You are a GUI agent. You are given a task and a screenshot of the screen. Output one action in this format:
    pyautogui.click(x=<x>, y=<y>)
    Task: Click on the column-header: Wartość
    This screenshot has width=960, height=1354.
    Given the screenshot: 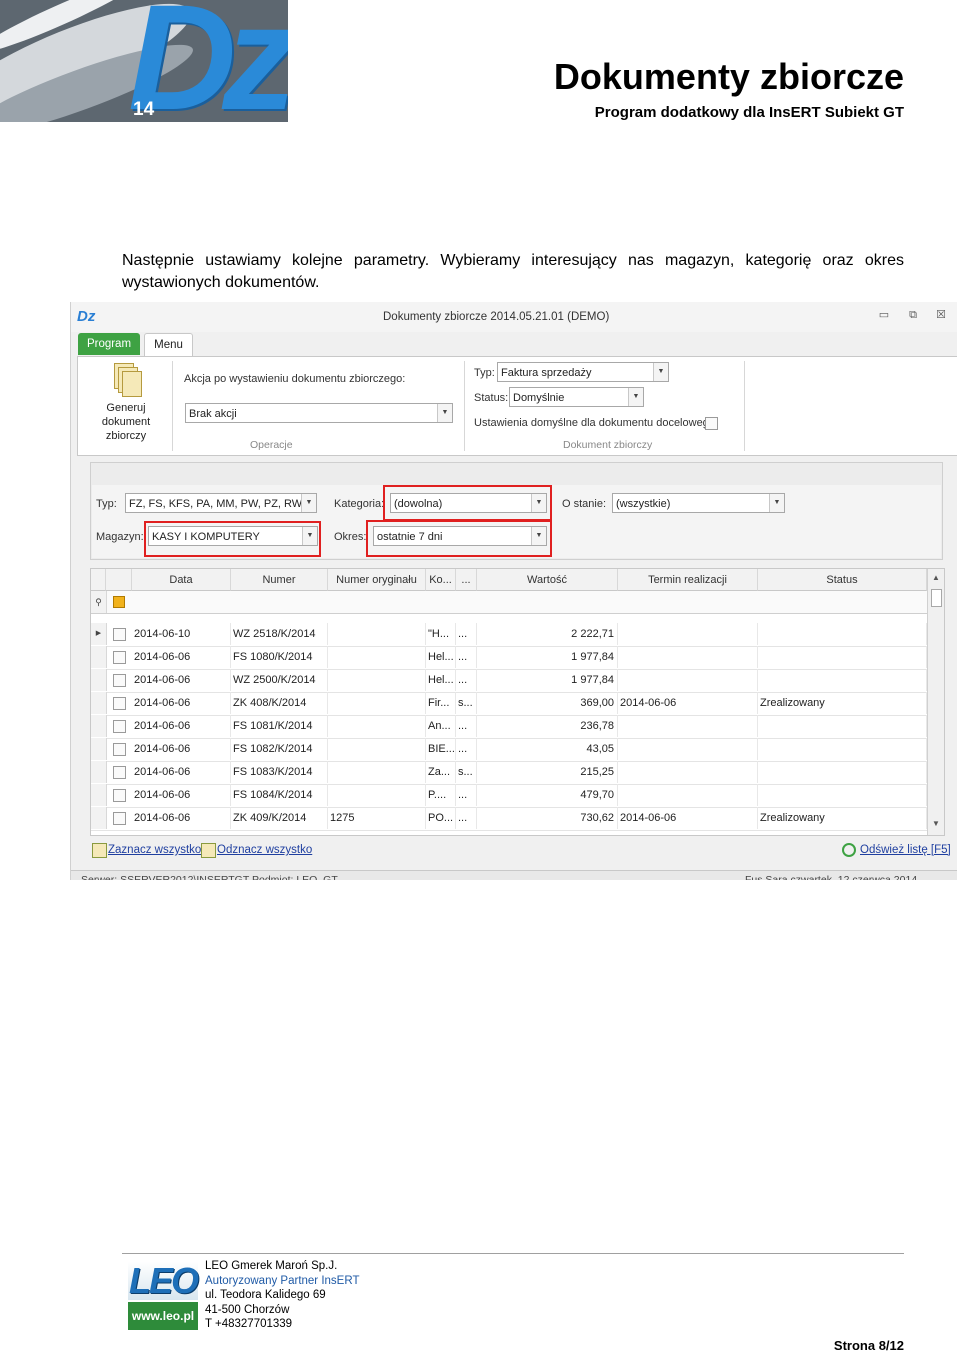 What is the action you would take?
    pyautogui.click(x=547, y=580)
    